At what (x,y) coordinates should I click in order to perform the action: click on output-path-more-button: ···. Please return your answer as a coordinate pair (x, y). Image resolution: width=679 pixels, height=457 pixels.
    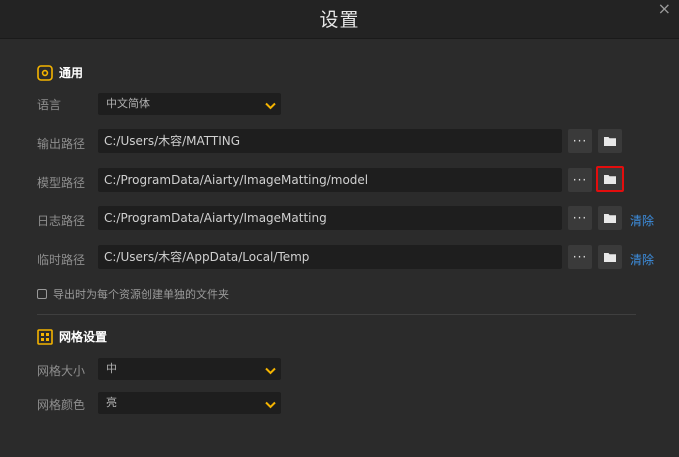
    Looking at the image, I should click on (580, 141).